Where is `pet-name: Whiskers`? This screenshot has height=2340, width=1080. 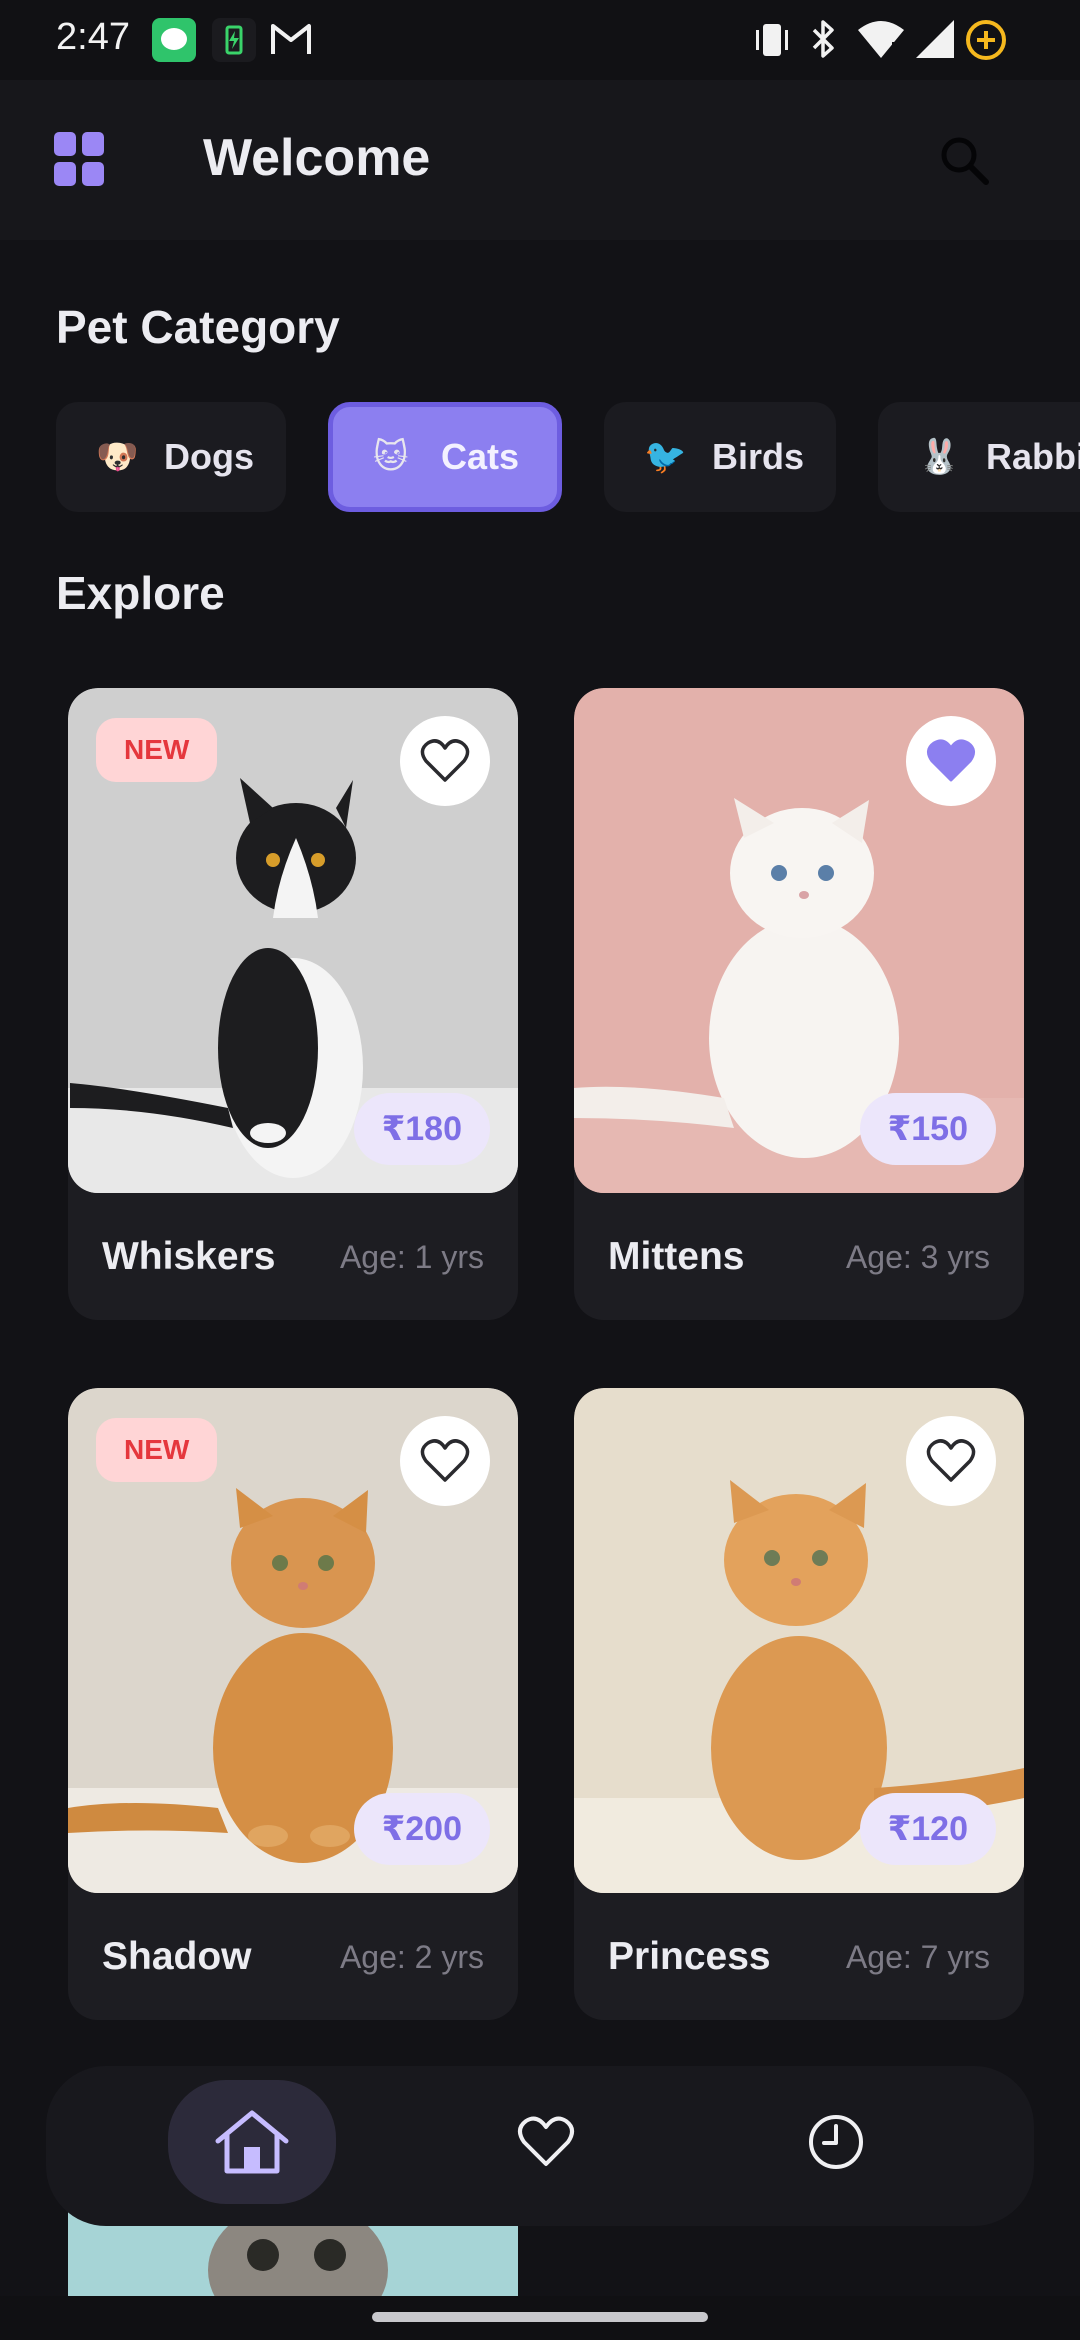
pet-name: Whiskers is located at coordinates (189, 1256).